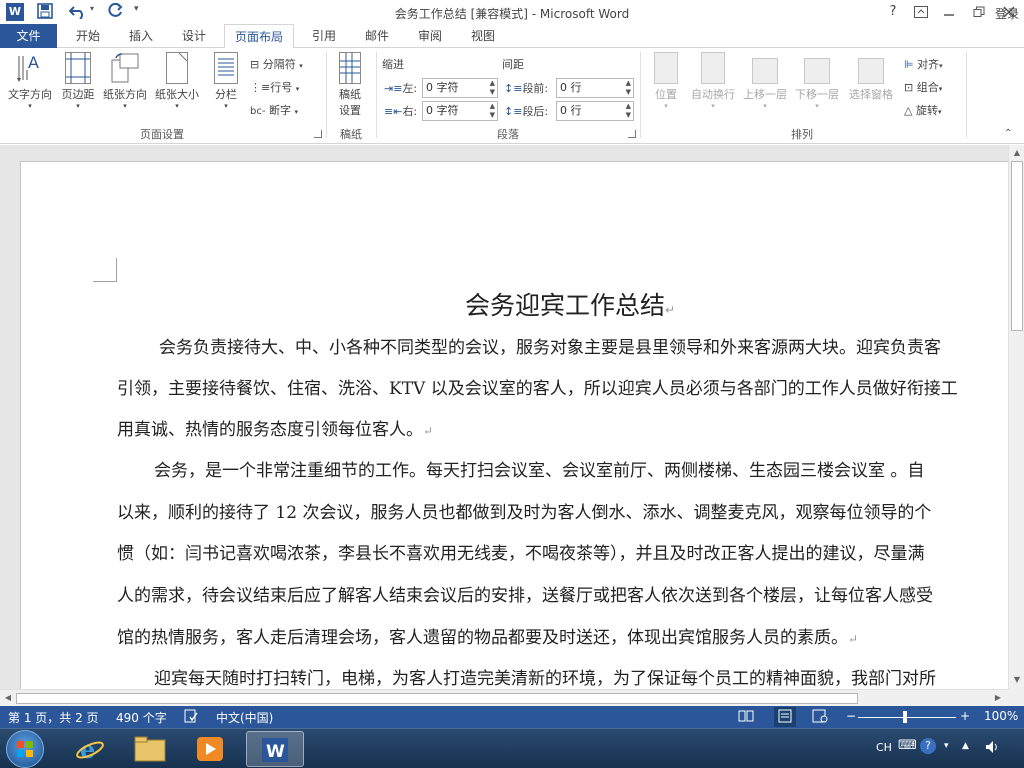  I want to click on zoom-level: 100%, so click(1001, 716).